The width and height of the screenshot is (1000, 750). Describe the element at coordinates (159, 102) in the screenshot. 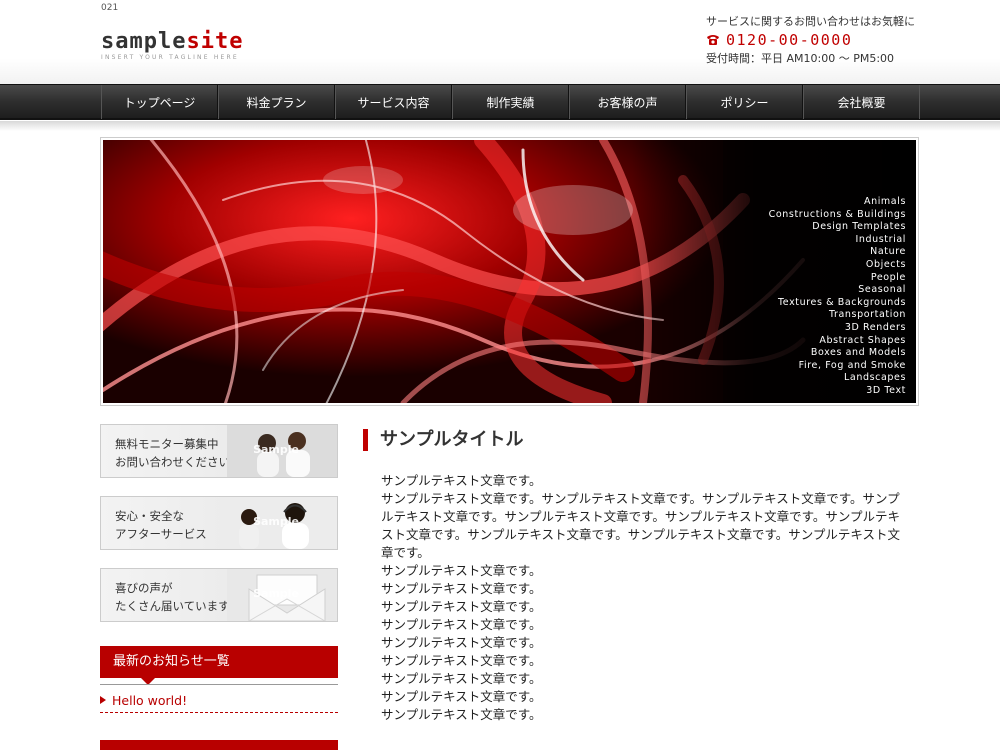

I see `nav-item: トップページ` at that location.